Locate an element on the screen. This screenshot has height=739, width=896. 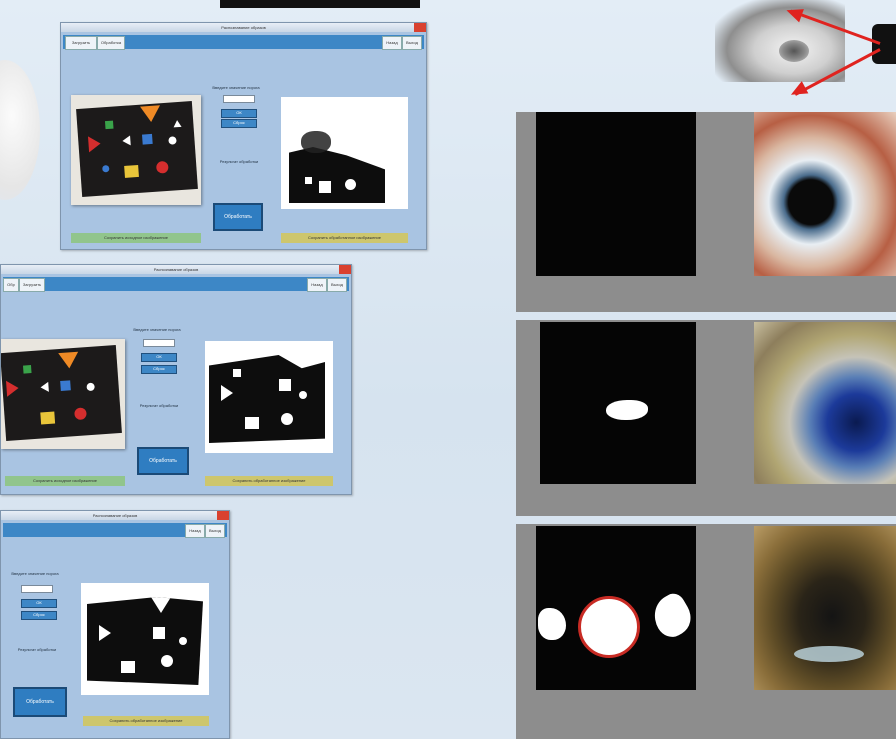
top-edge-bar is located at coordinates (320, 4).